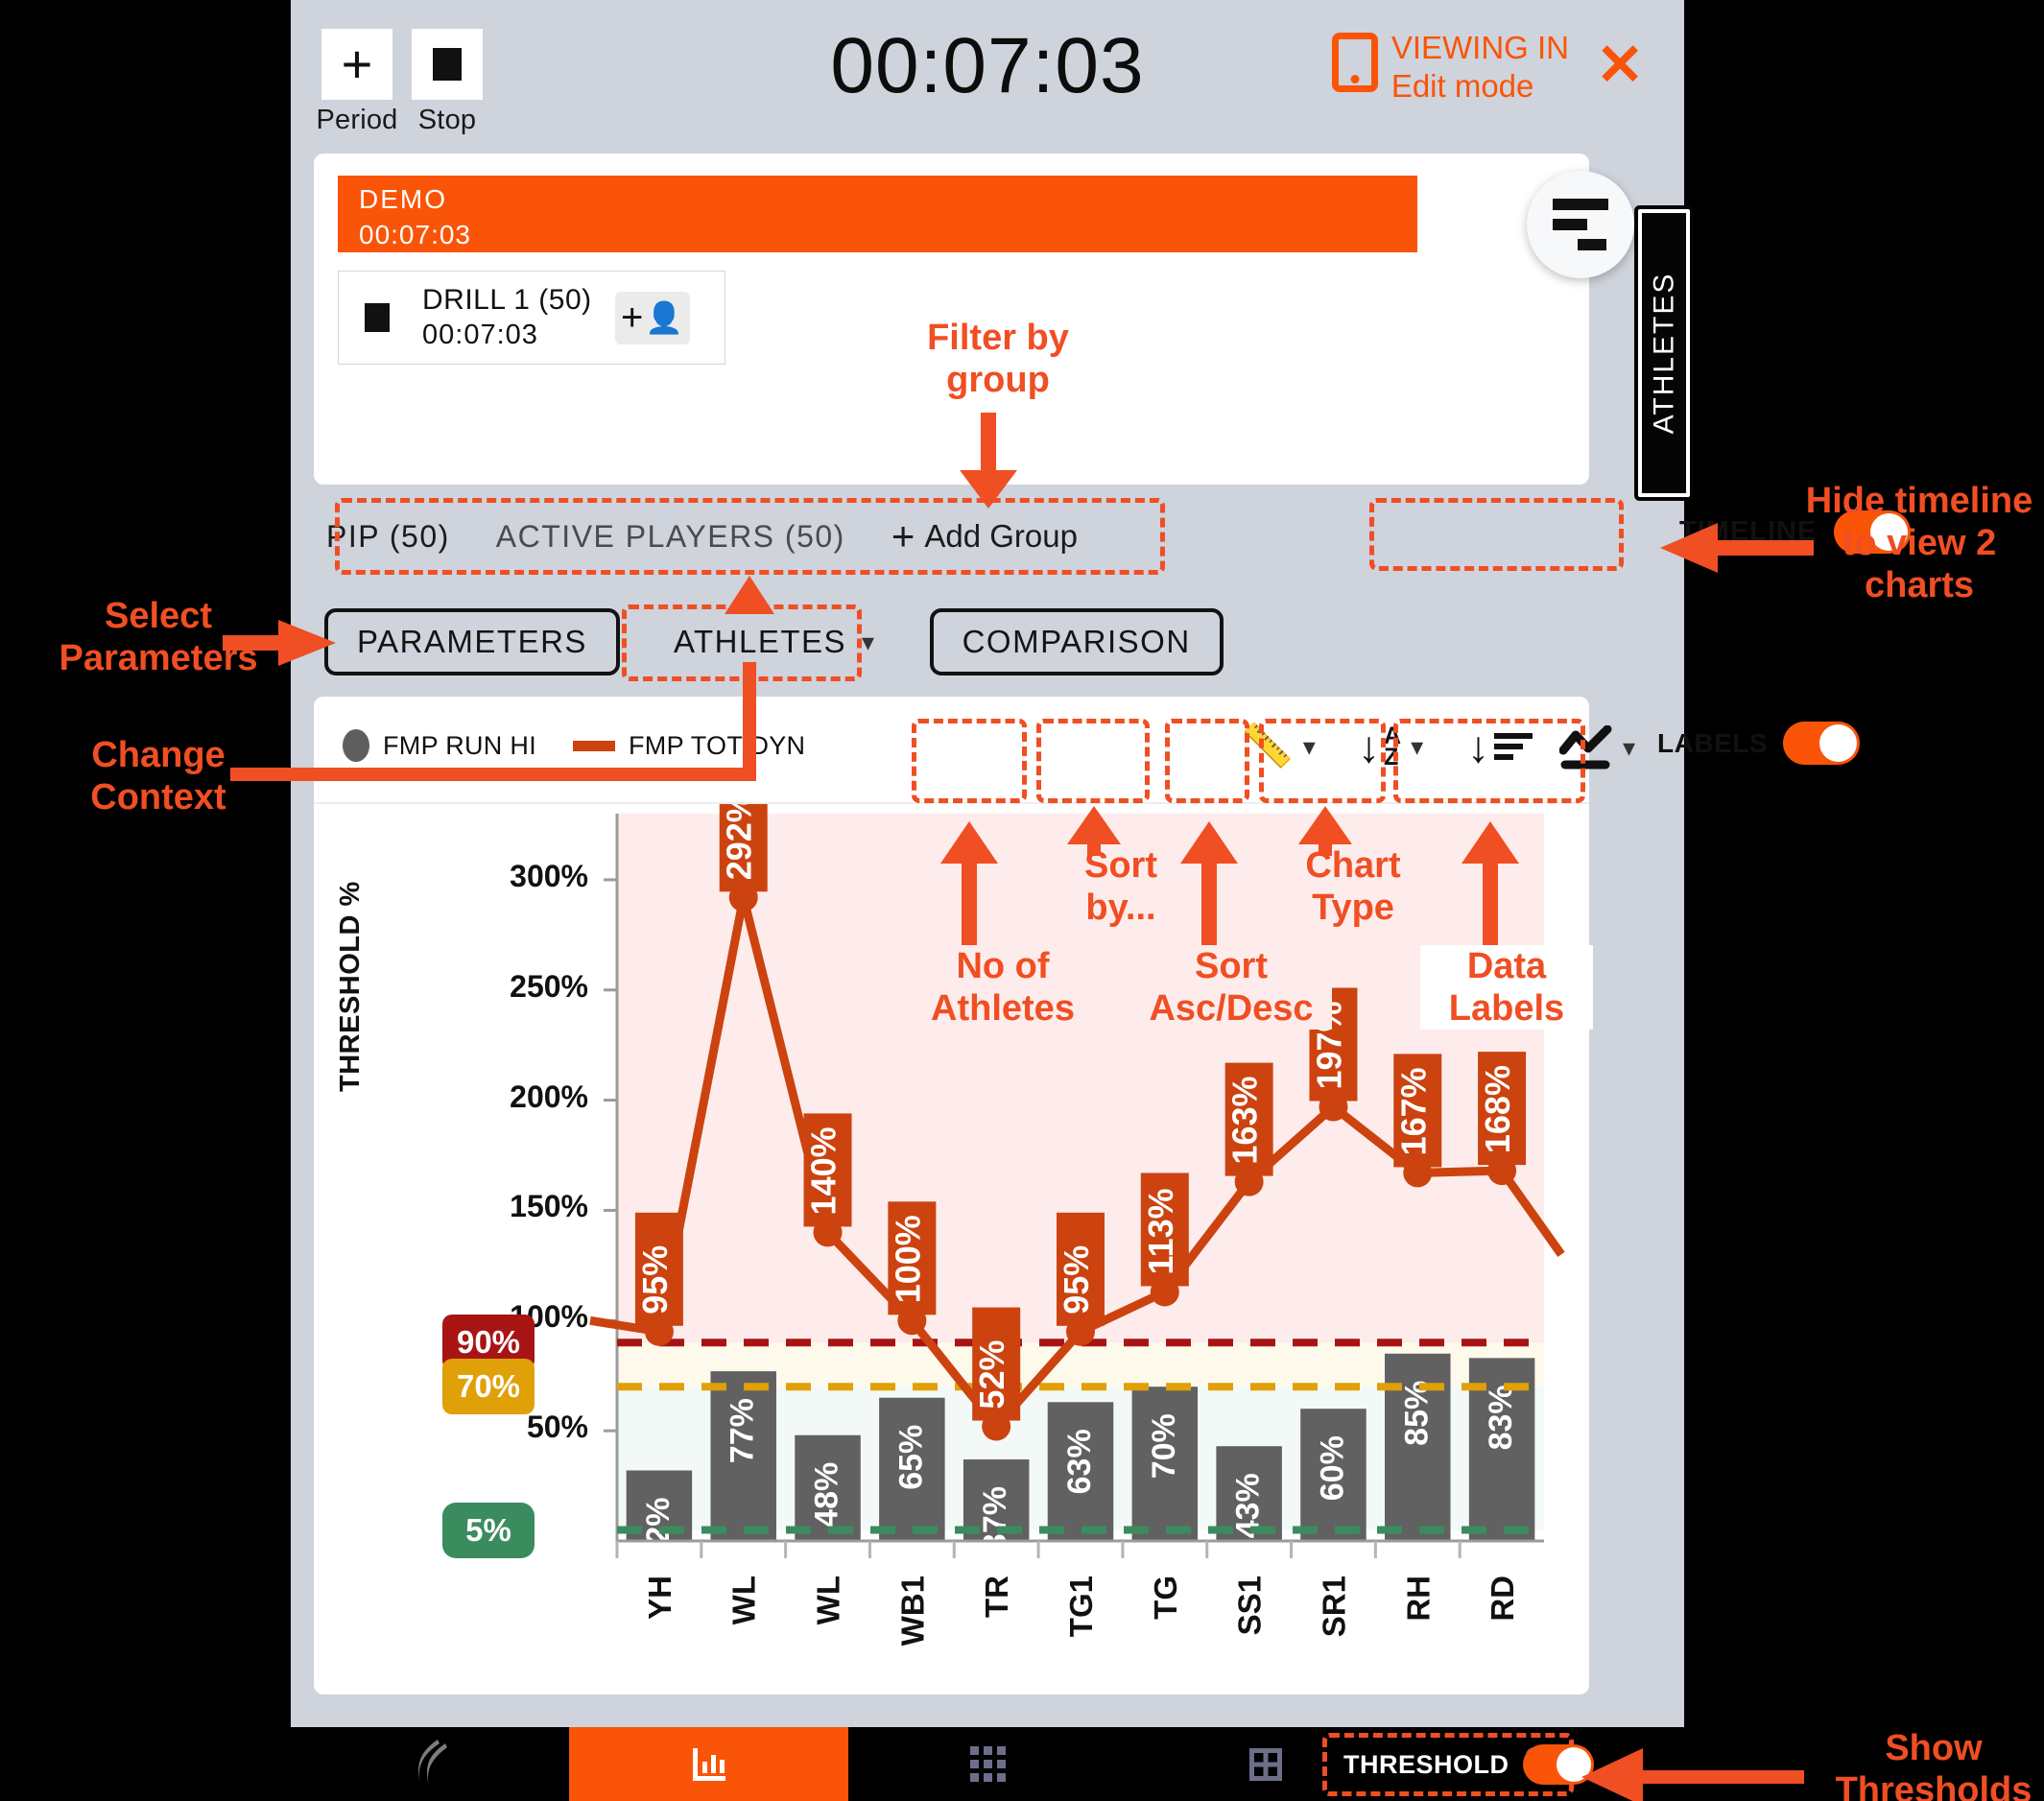 The image size is (2044, 1801). What do you see at coordinates (549, 1096) in the screenshot?
I see `y-axis-tick: 200%` at bounding box center [549, 1096].